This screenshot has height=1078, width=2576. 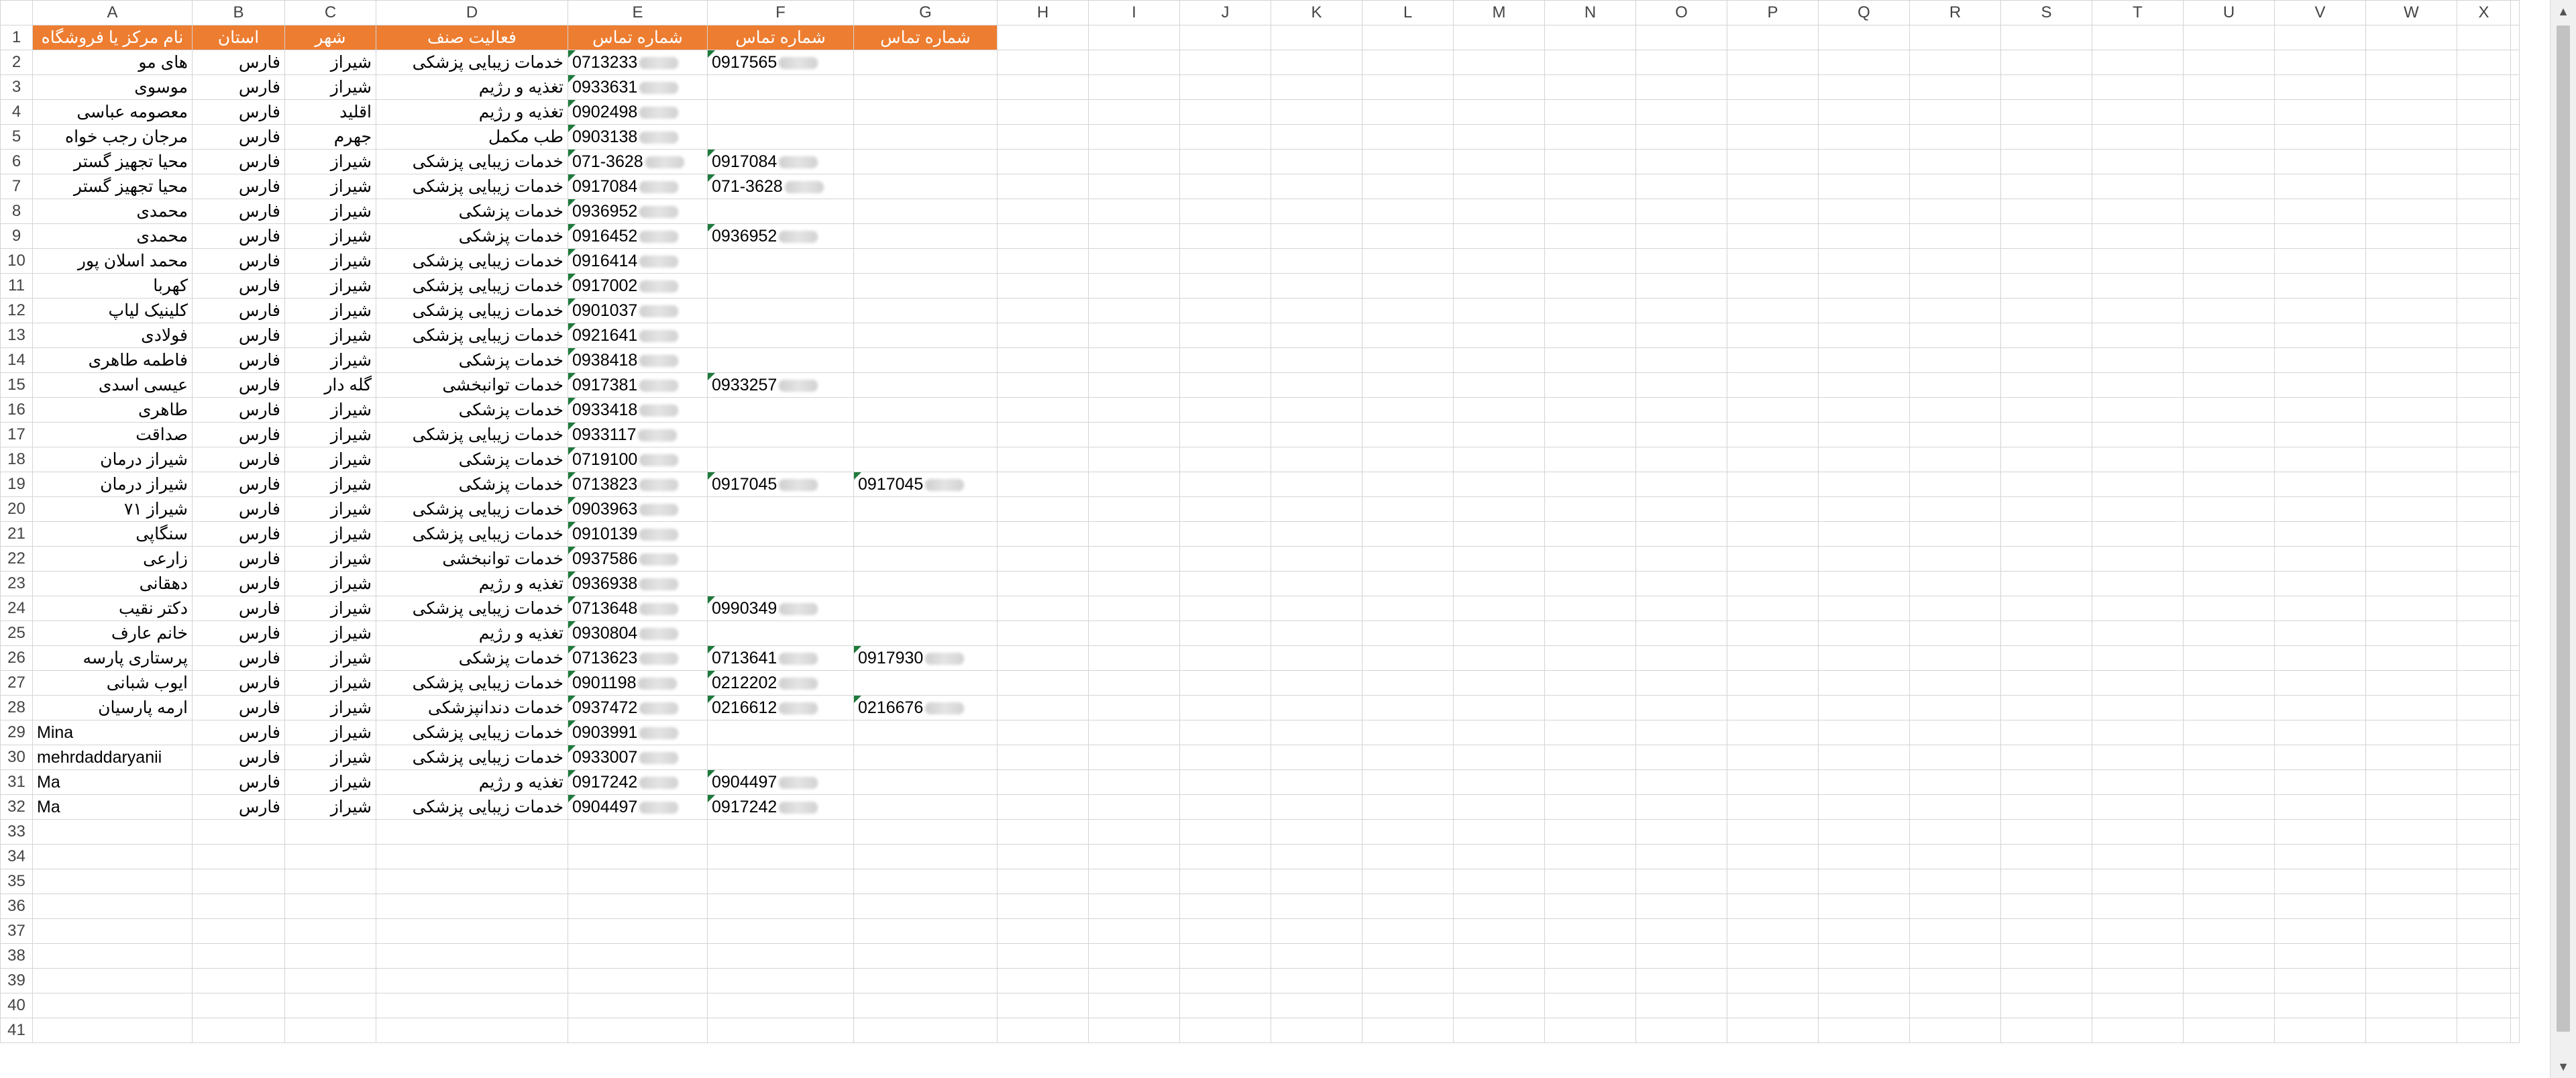 What do you see at coordinates (780, 460) in the screenshot?
I see `cell-phone-f` at bounding box center [780, 460].